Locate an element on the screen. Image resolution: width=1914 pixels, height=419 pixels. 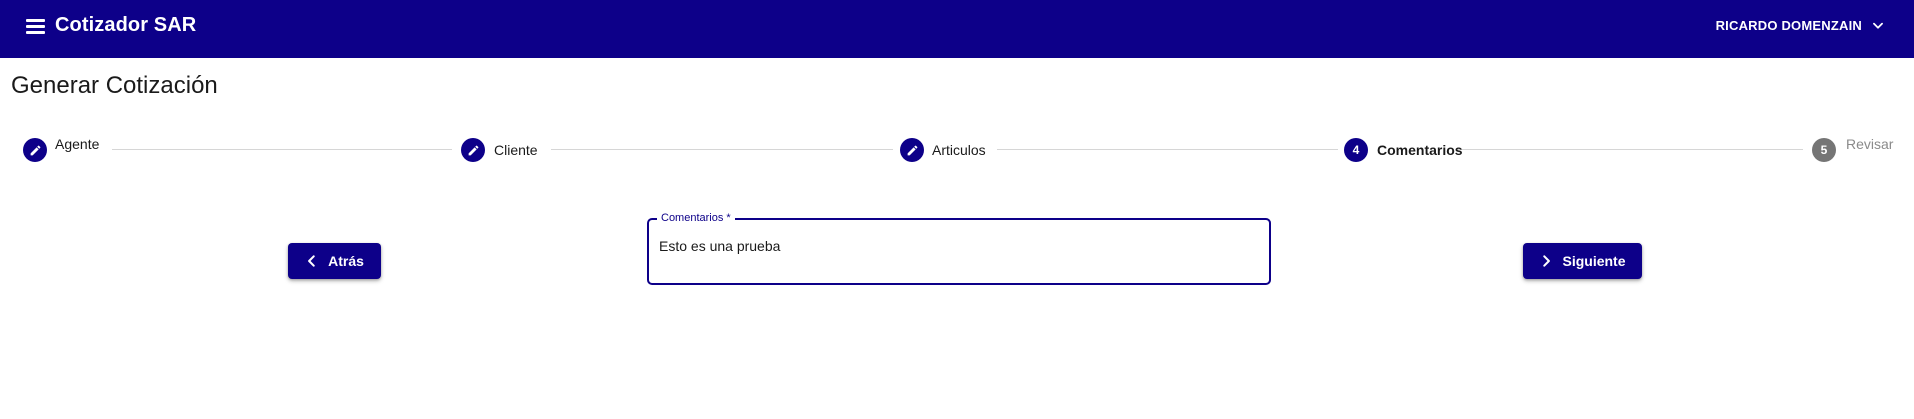
comments-field-label: Comentarios * is located at coordinates (696, 218).